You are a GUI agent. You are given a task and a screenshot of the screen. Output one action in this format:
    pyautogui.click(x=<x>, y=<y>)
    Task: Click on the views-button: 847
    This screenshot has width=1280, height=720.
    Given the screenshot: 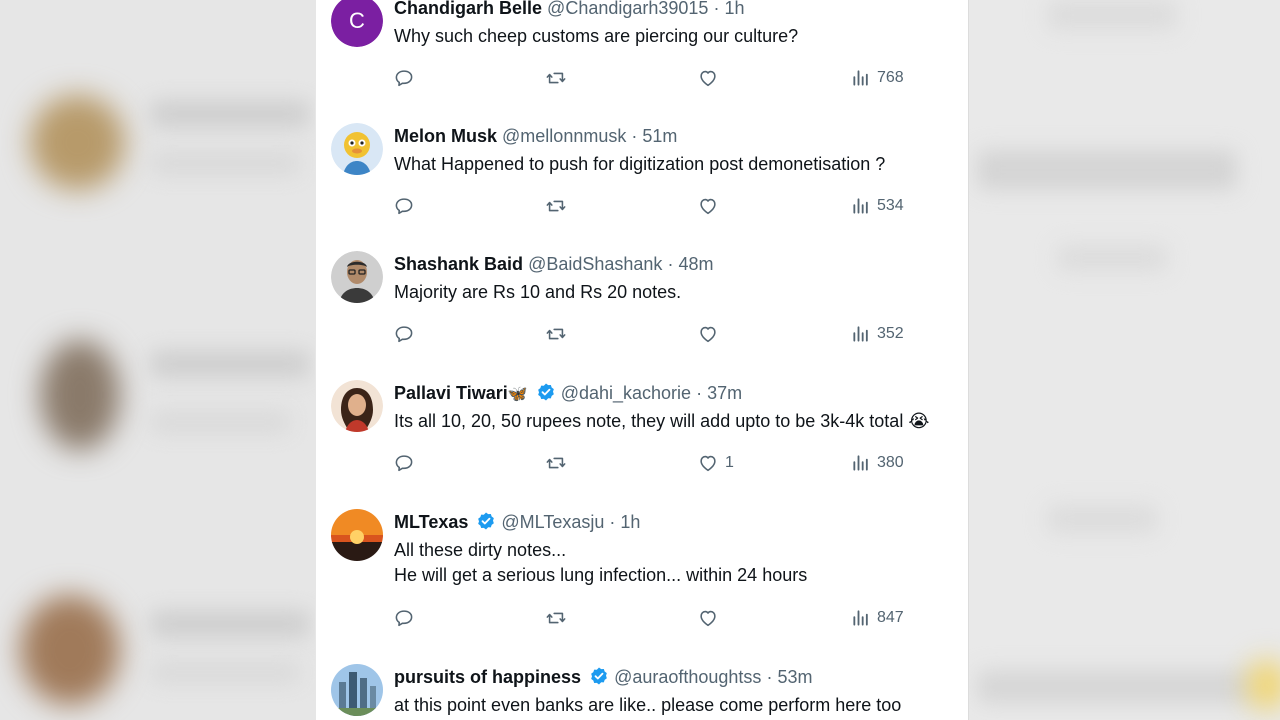 What is the action you would take?
    pyautogui.click(x=877, y=618)
    